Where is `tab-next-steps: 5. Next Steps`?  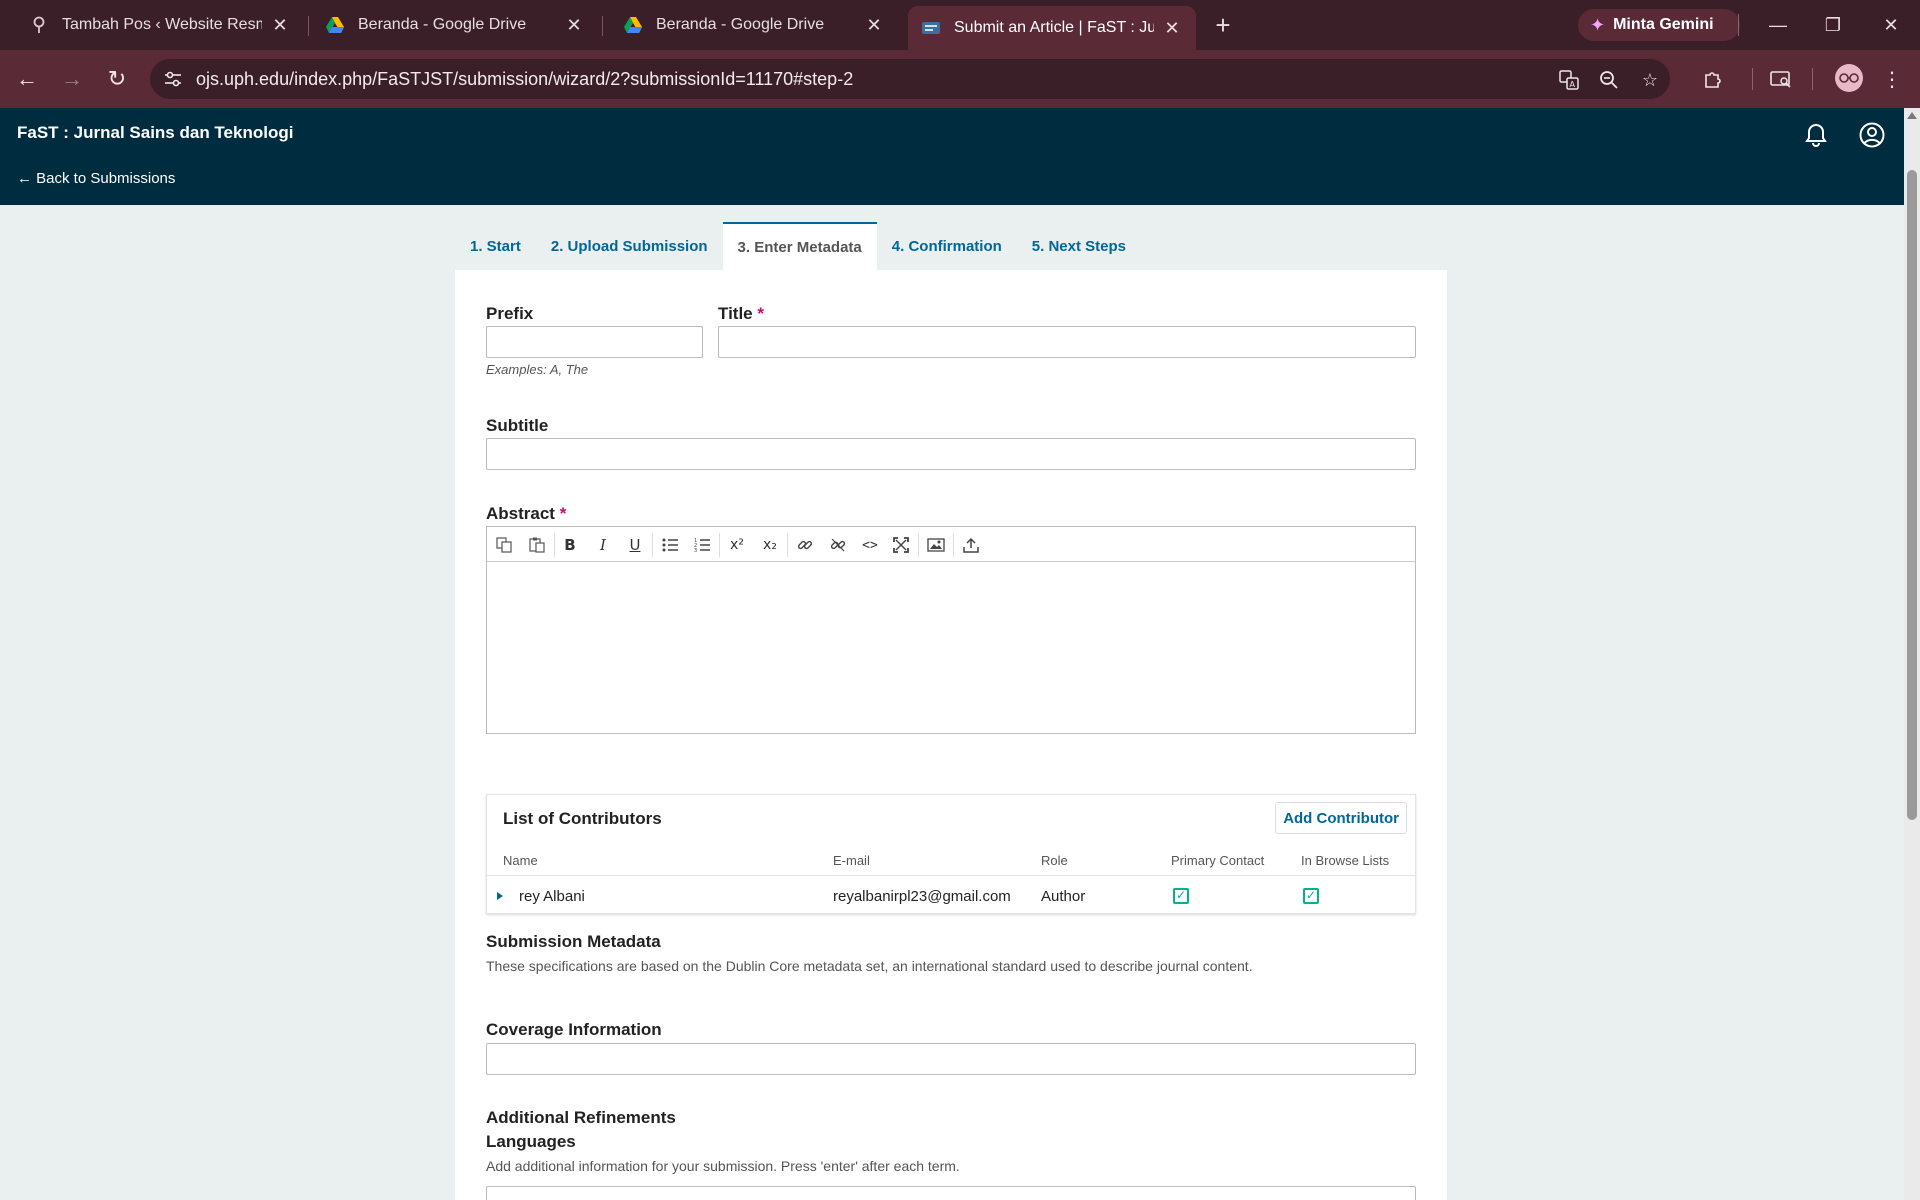 tab-next-steps: 5. Next Steps is located at coordinates (1079, 246).